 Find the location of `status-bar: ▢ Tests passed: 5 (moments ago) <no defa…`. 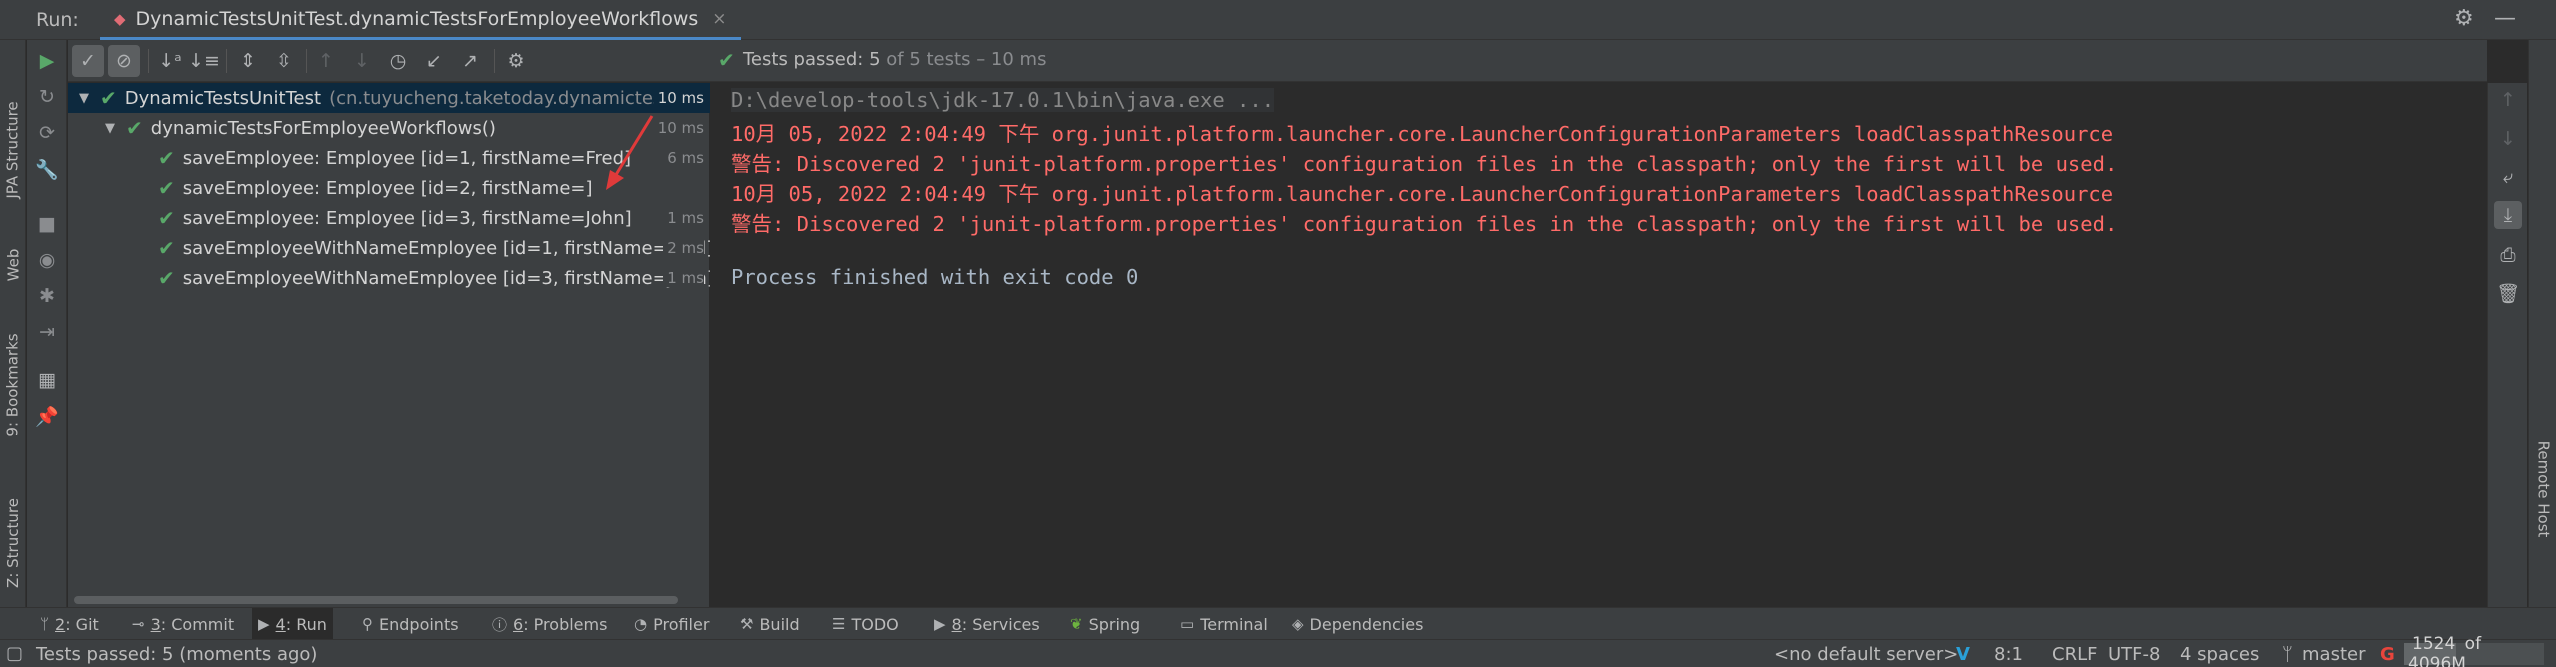

status-bar: ▢ Tests passed: 5 (moments ago) <no defa… is located at coordinates (1278, 650).